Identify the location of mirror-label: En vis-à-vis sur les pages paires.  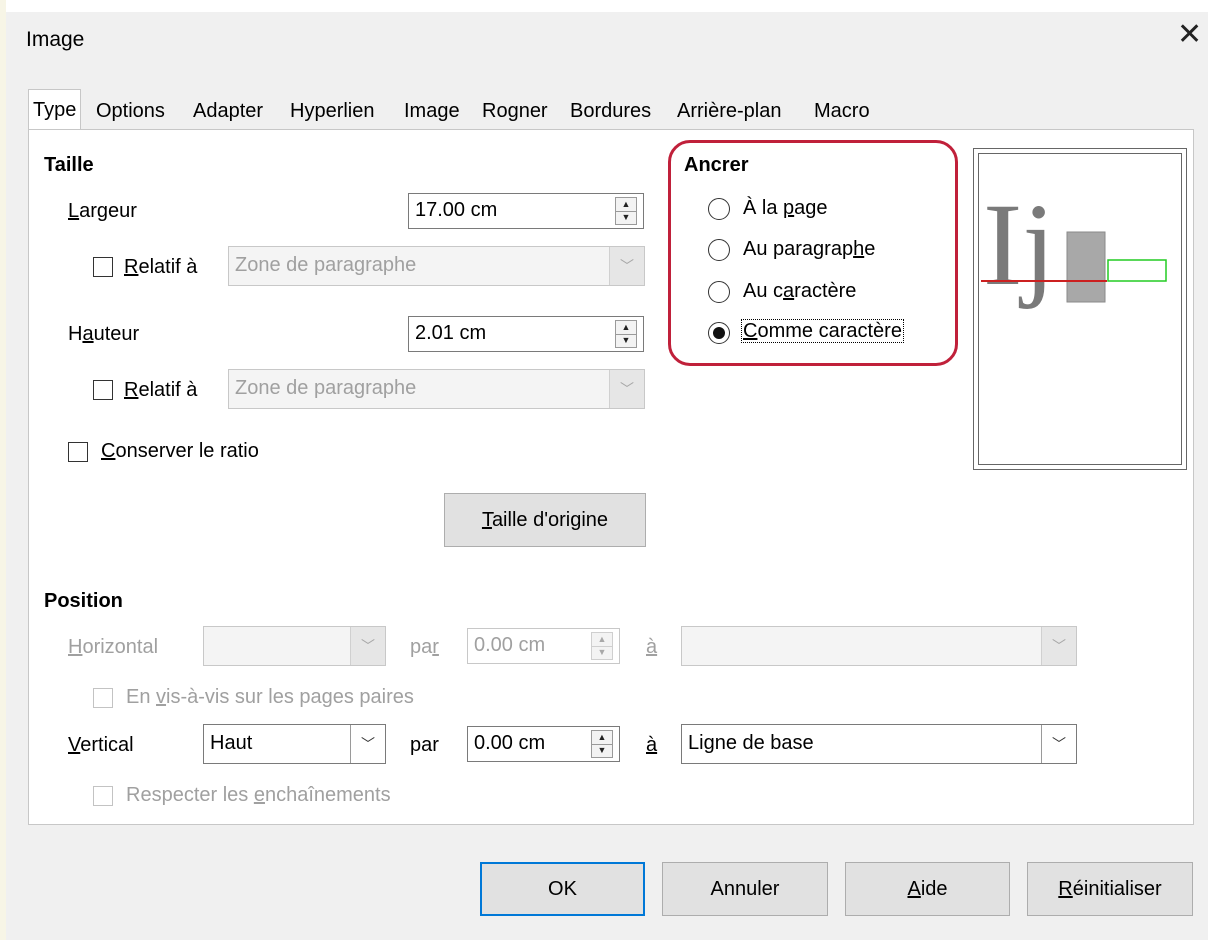
(270, 697).